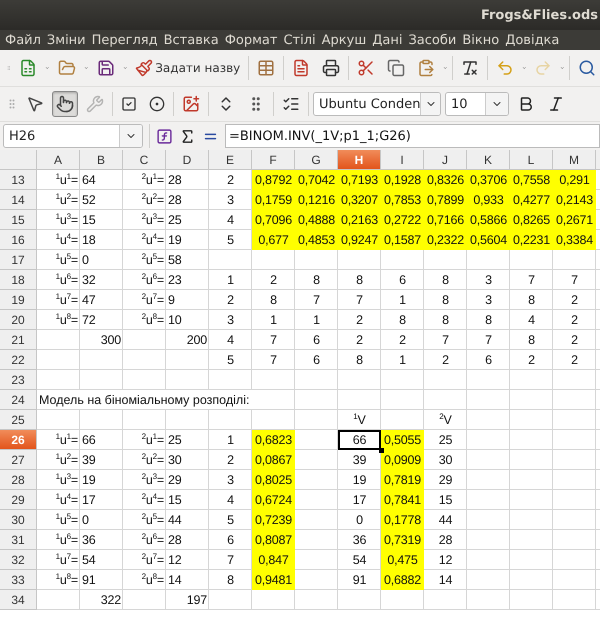 The width and height of the screenshot is (600, 621). I want to click on table-cell-text: $^{1}$u$^{1}$=, so click(66, 440).